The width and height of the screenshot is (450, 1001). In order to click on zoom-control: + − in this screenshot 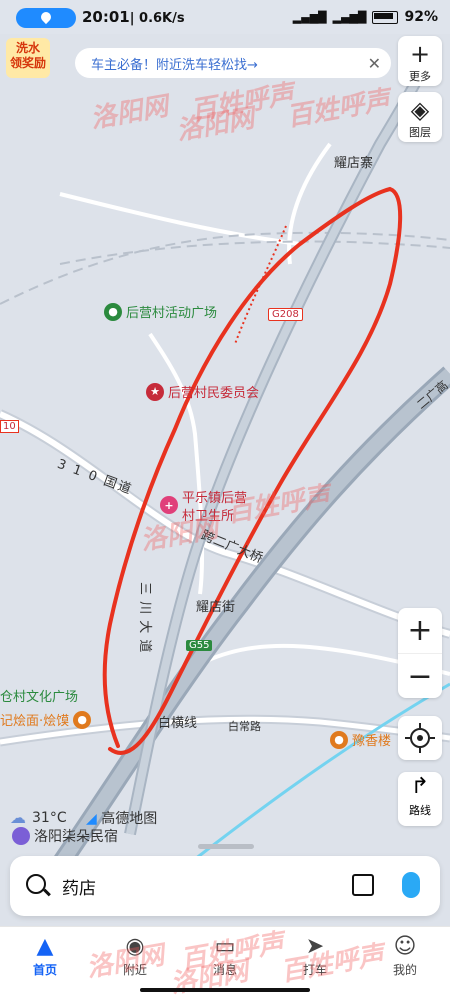, I will do `click(420, 653)`.